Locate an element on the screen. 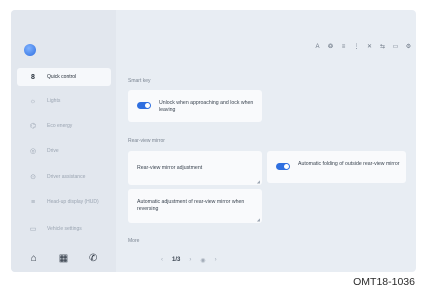 This screenshot has width=427, height=292. sidebar-item-lights: ☼ Lights is located at coordinates (64, 101).